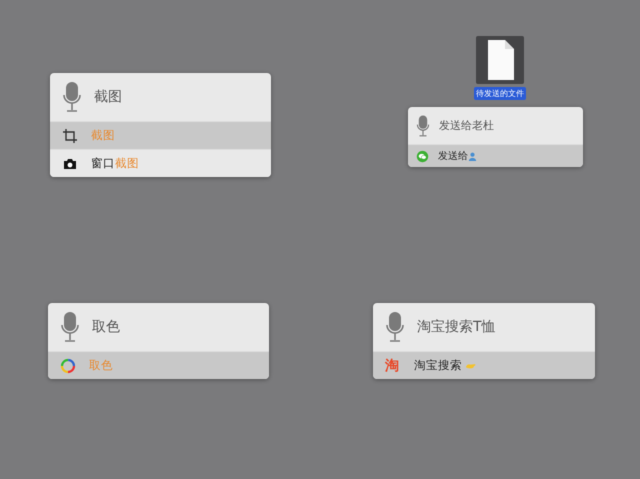 This screenshot has width=640, height=479. Describe the element at coordinates (103, 135) in the screenshot. I see `result-text: 截图` at that location.